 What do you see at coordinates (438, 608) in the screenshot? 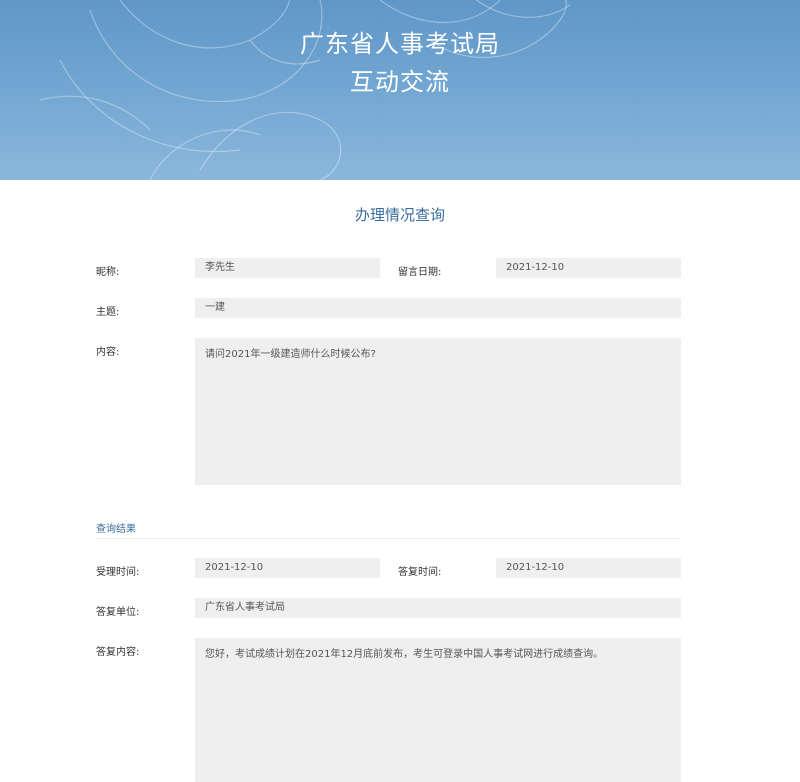
I see `reply-unit-field: 广东省人事考试局` at bounding box center [438, 608].